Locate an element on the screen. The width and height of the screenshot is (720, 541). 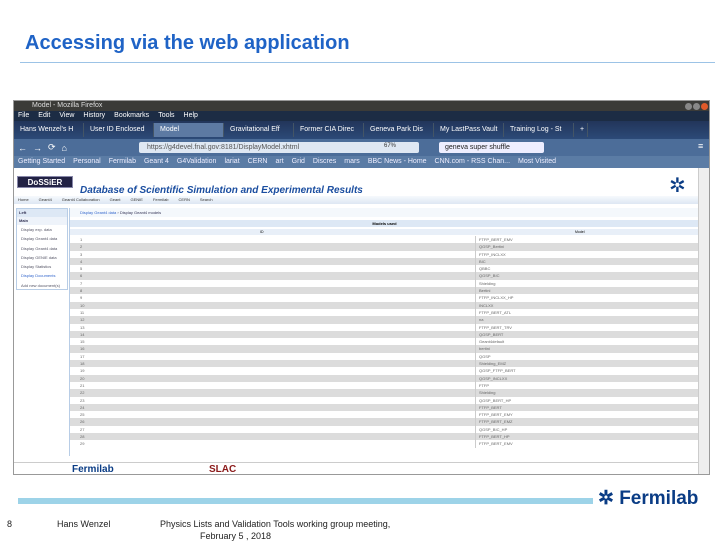
site-nav-item: Geant4 Collaboration is located at coordinates (81, 199).